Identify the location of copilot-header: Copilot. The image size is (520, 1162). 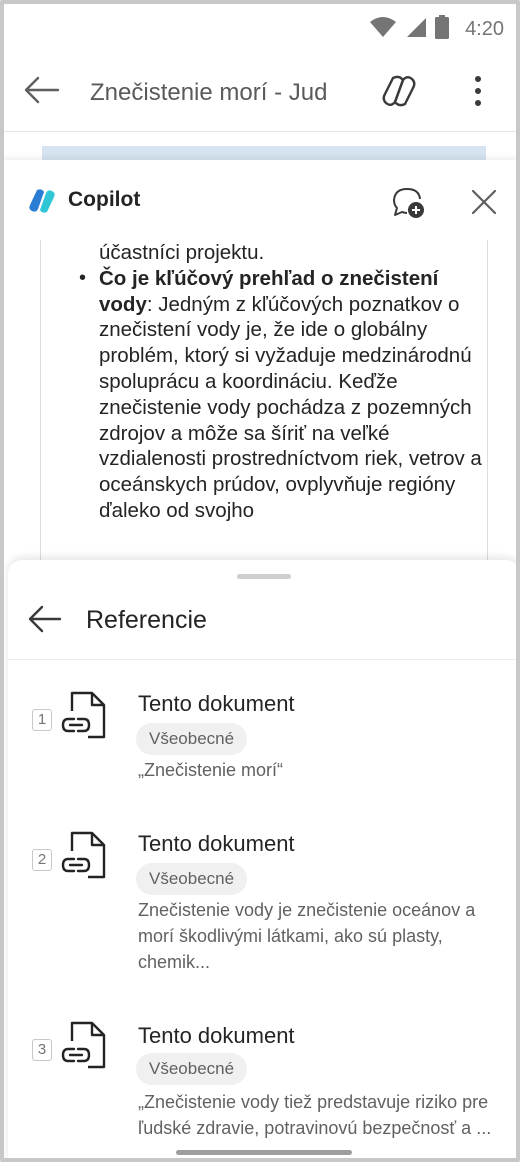
(260, 200).